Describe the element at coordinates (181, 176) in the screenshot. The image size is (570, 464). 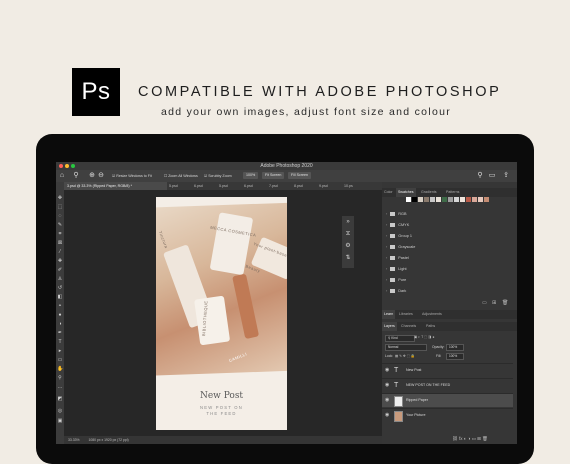
I see `zoom-all-windows-checkbox: ☐ Zoom All Windows` at that location.